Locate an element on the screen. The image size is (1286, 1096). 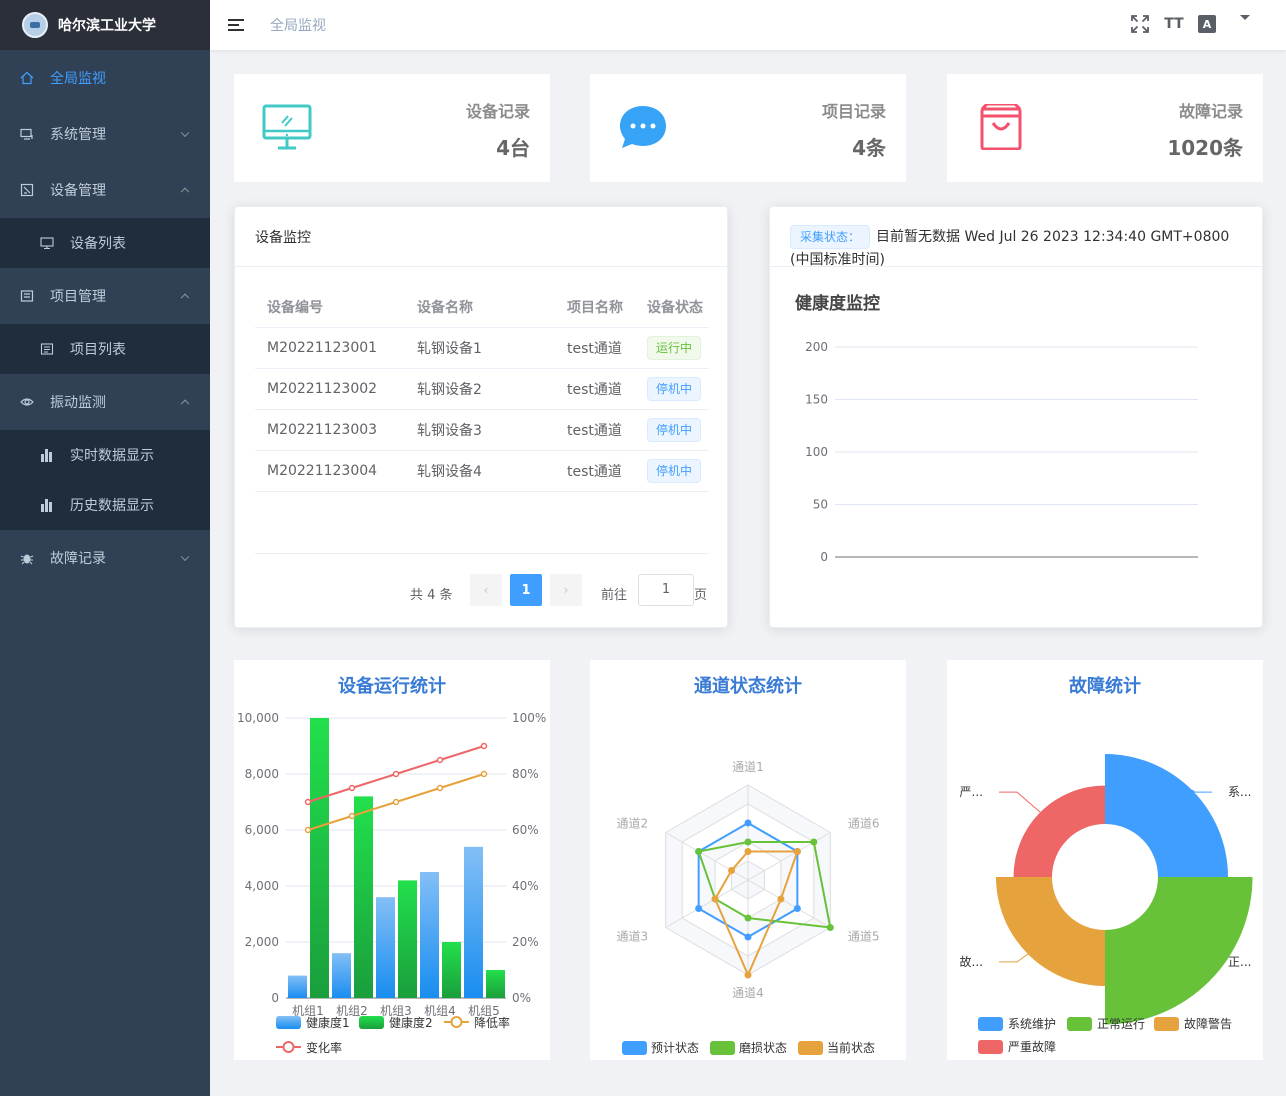
y-tick-label: 200 is located at coordinates (816, 347).